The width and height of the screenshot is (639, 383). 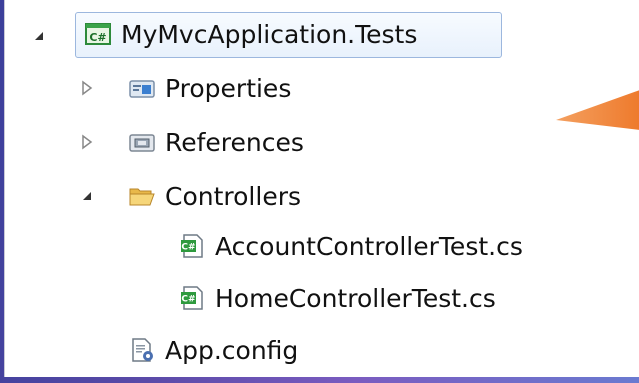 I want to click on tree-item-home-controller-test: C# HomeControllerTest.cs, so click(x=337, y=298).